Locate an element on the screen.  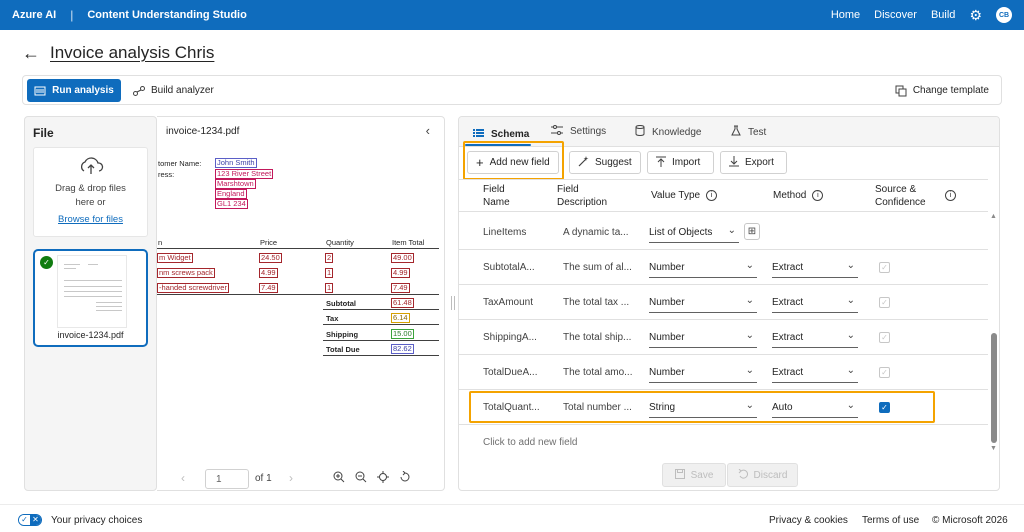
header-source-confidence: Source & Confidence is located at coordinates (900, 196).